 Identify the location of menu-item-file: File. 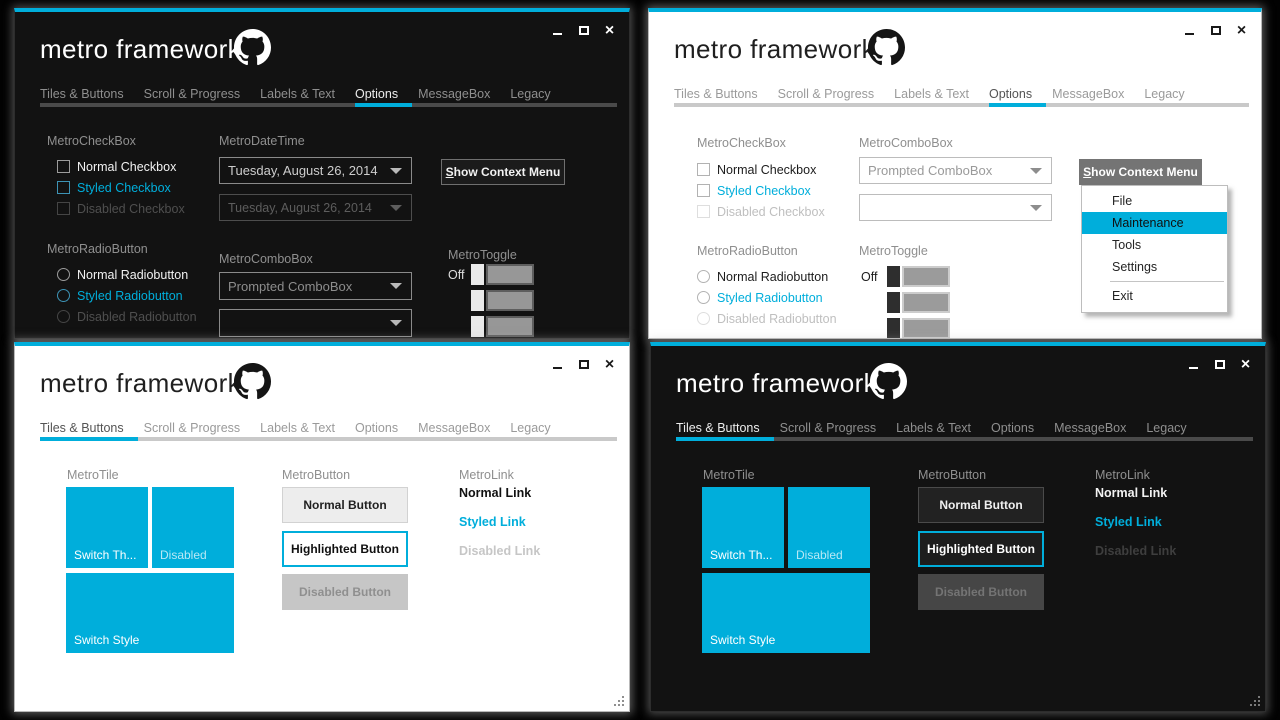
(1154, 201).